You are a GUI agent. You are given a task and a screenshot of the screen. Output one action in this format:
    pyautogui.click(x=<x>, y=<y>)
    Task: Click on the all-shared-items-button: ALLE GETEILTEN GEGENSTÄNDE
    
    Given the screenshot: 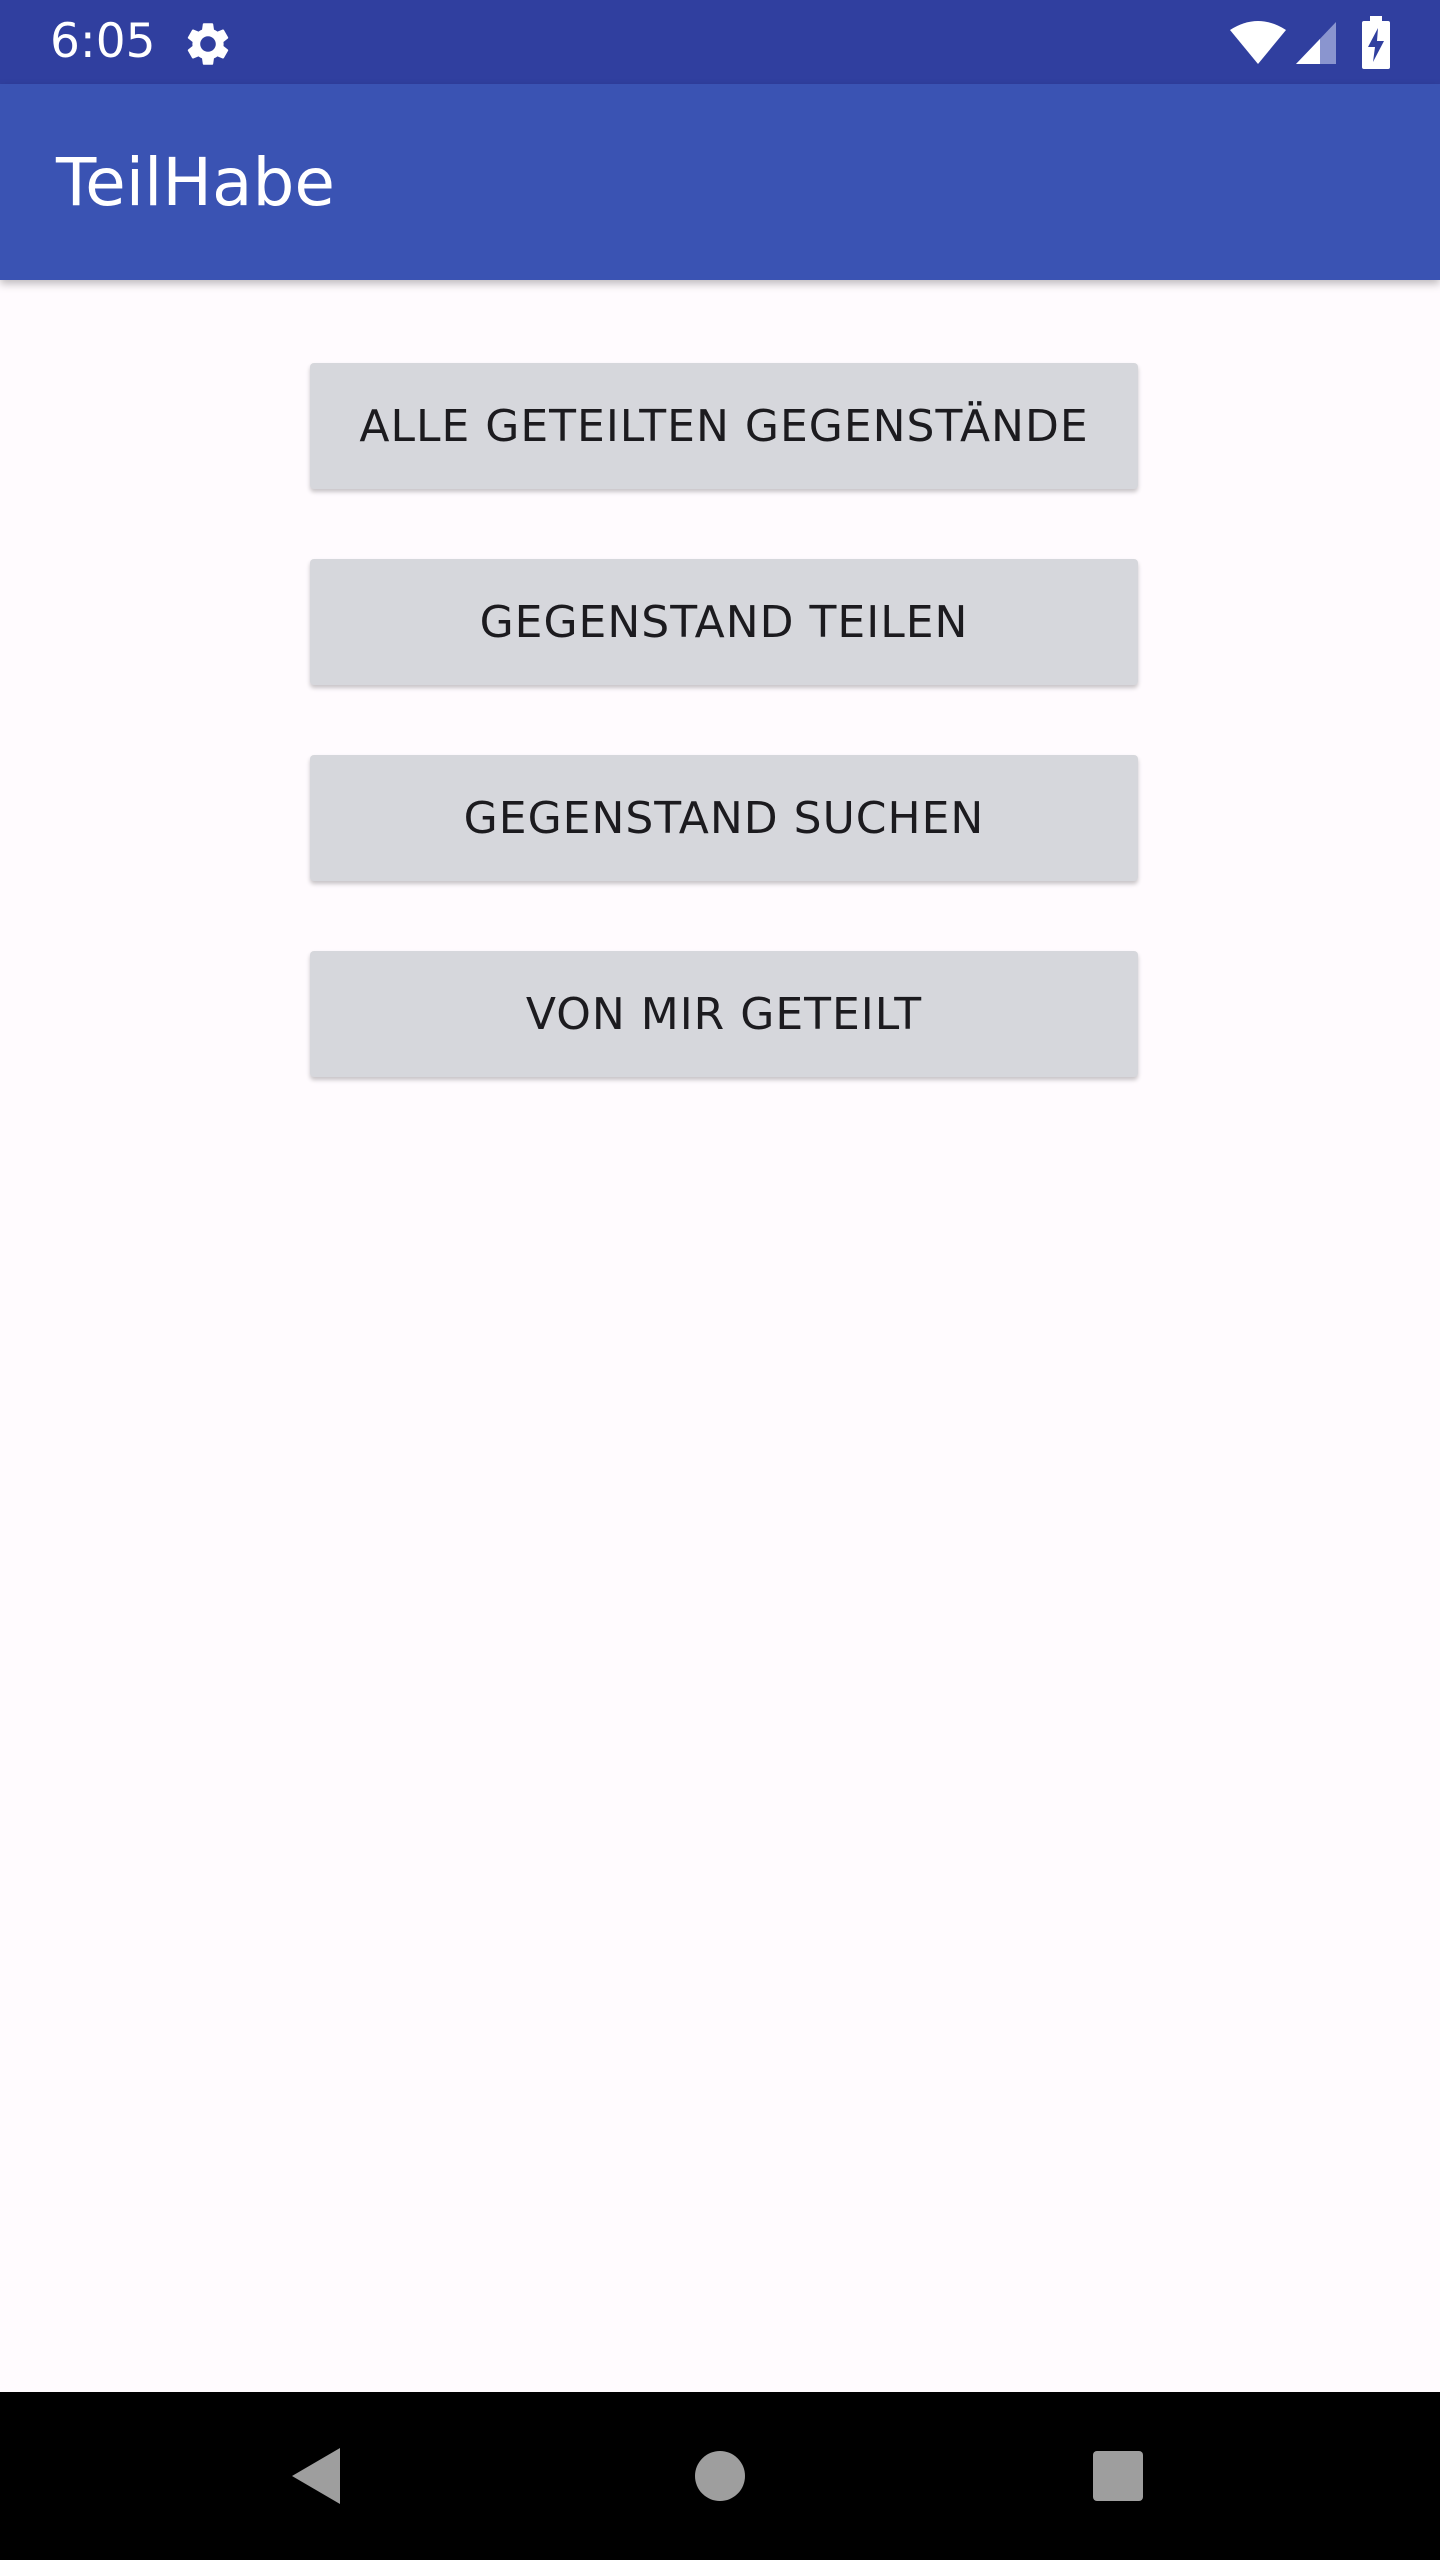 What is the action you would take?
    pyautogui.click(x=724, y=426)
    